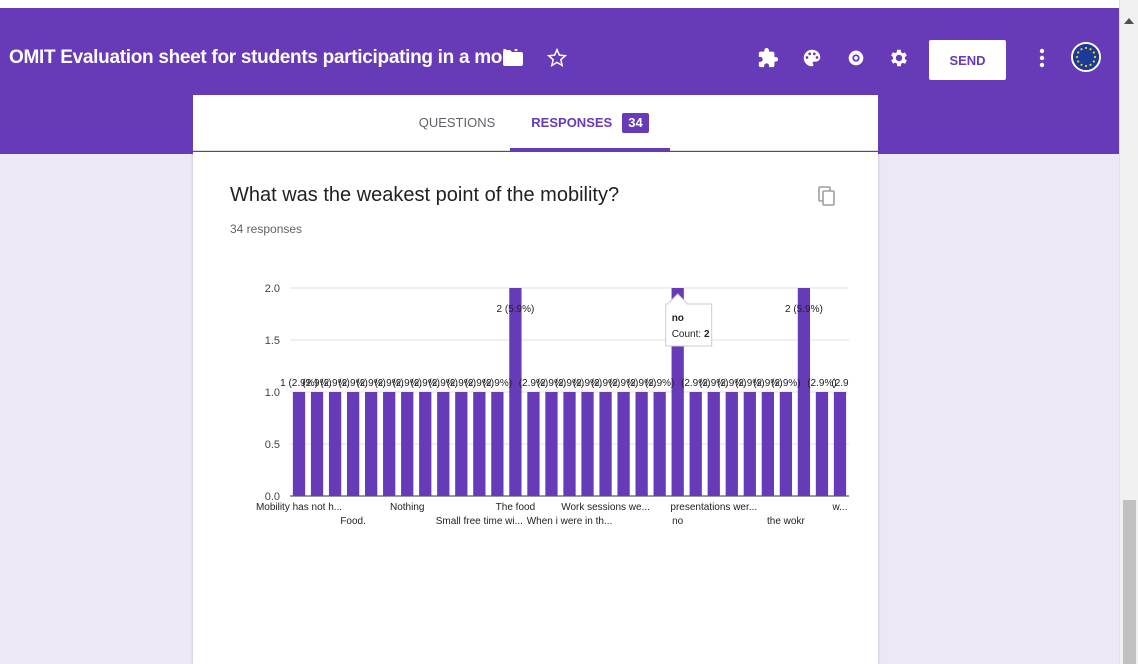 The height and width of the screenshot is (664, 1138). Describe the element at coordinates (812, 58) in the screenshot. I see `palette-icon` at that location.